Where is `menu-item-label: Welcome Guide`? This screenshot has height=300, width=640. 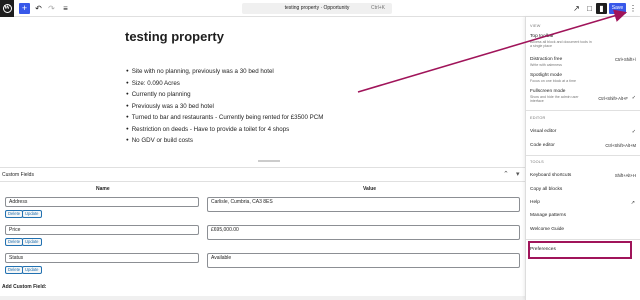 menu-item-label: Welcome Guide is located at coordinates (547, 229).